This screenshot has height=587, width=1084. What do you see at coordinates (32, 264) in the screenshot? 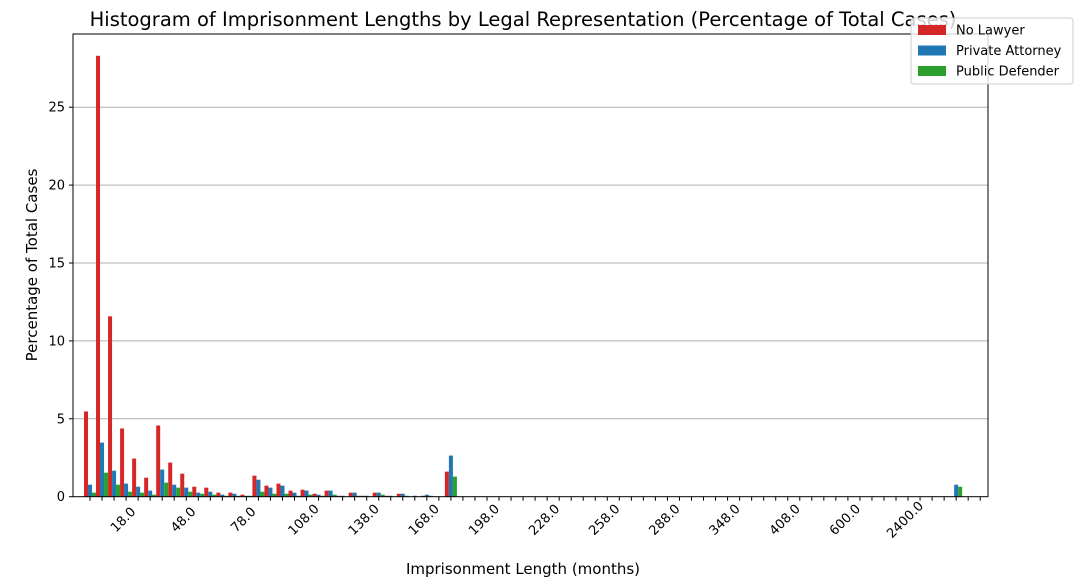
I see `y-axis-label: Percentage of Total Cases` at bounding box center [32, 264].